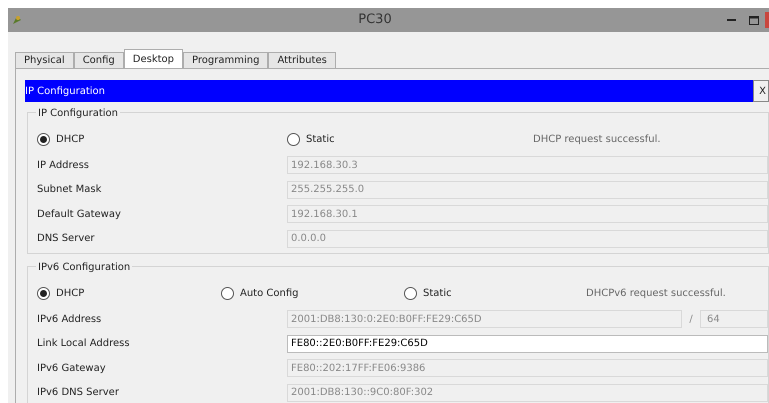  I want to click on tab: Desktop, so click(154, 58).